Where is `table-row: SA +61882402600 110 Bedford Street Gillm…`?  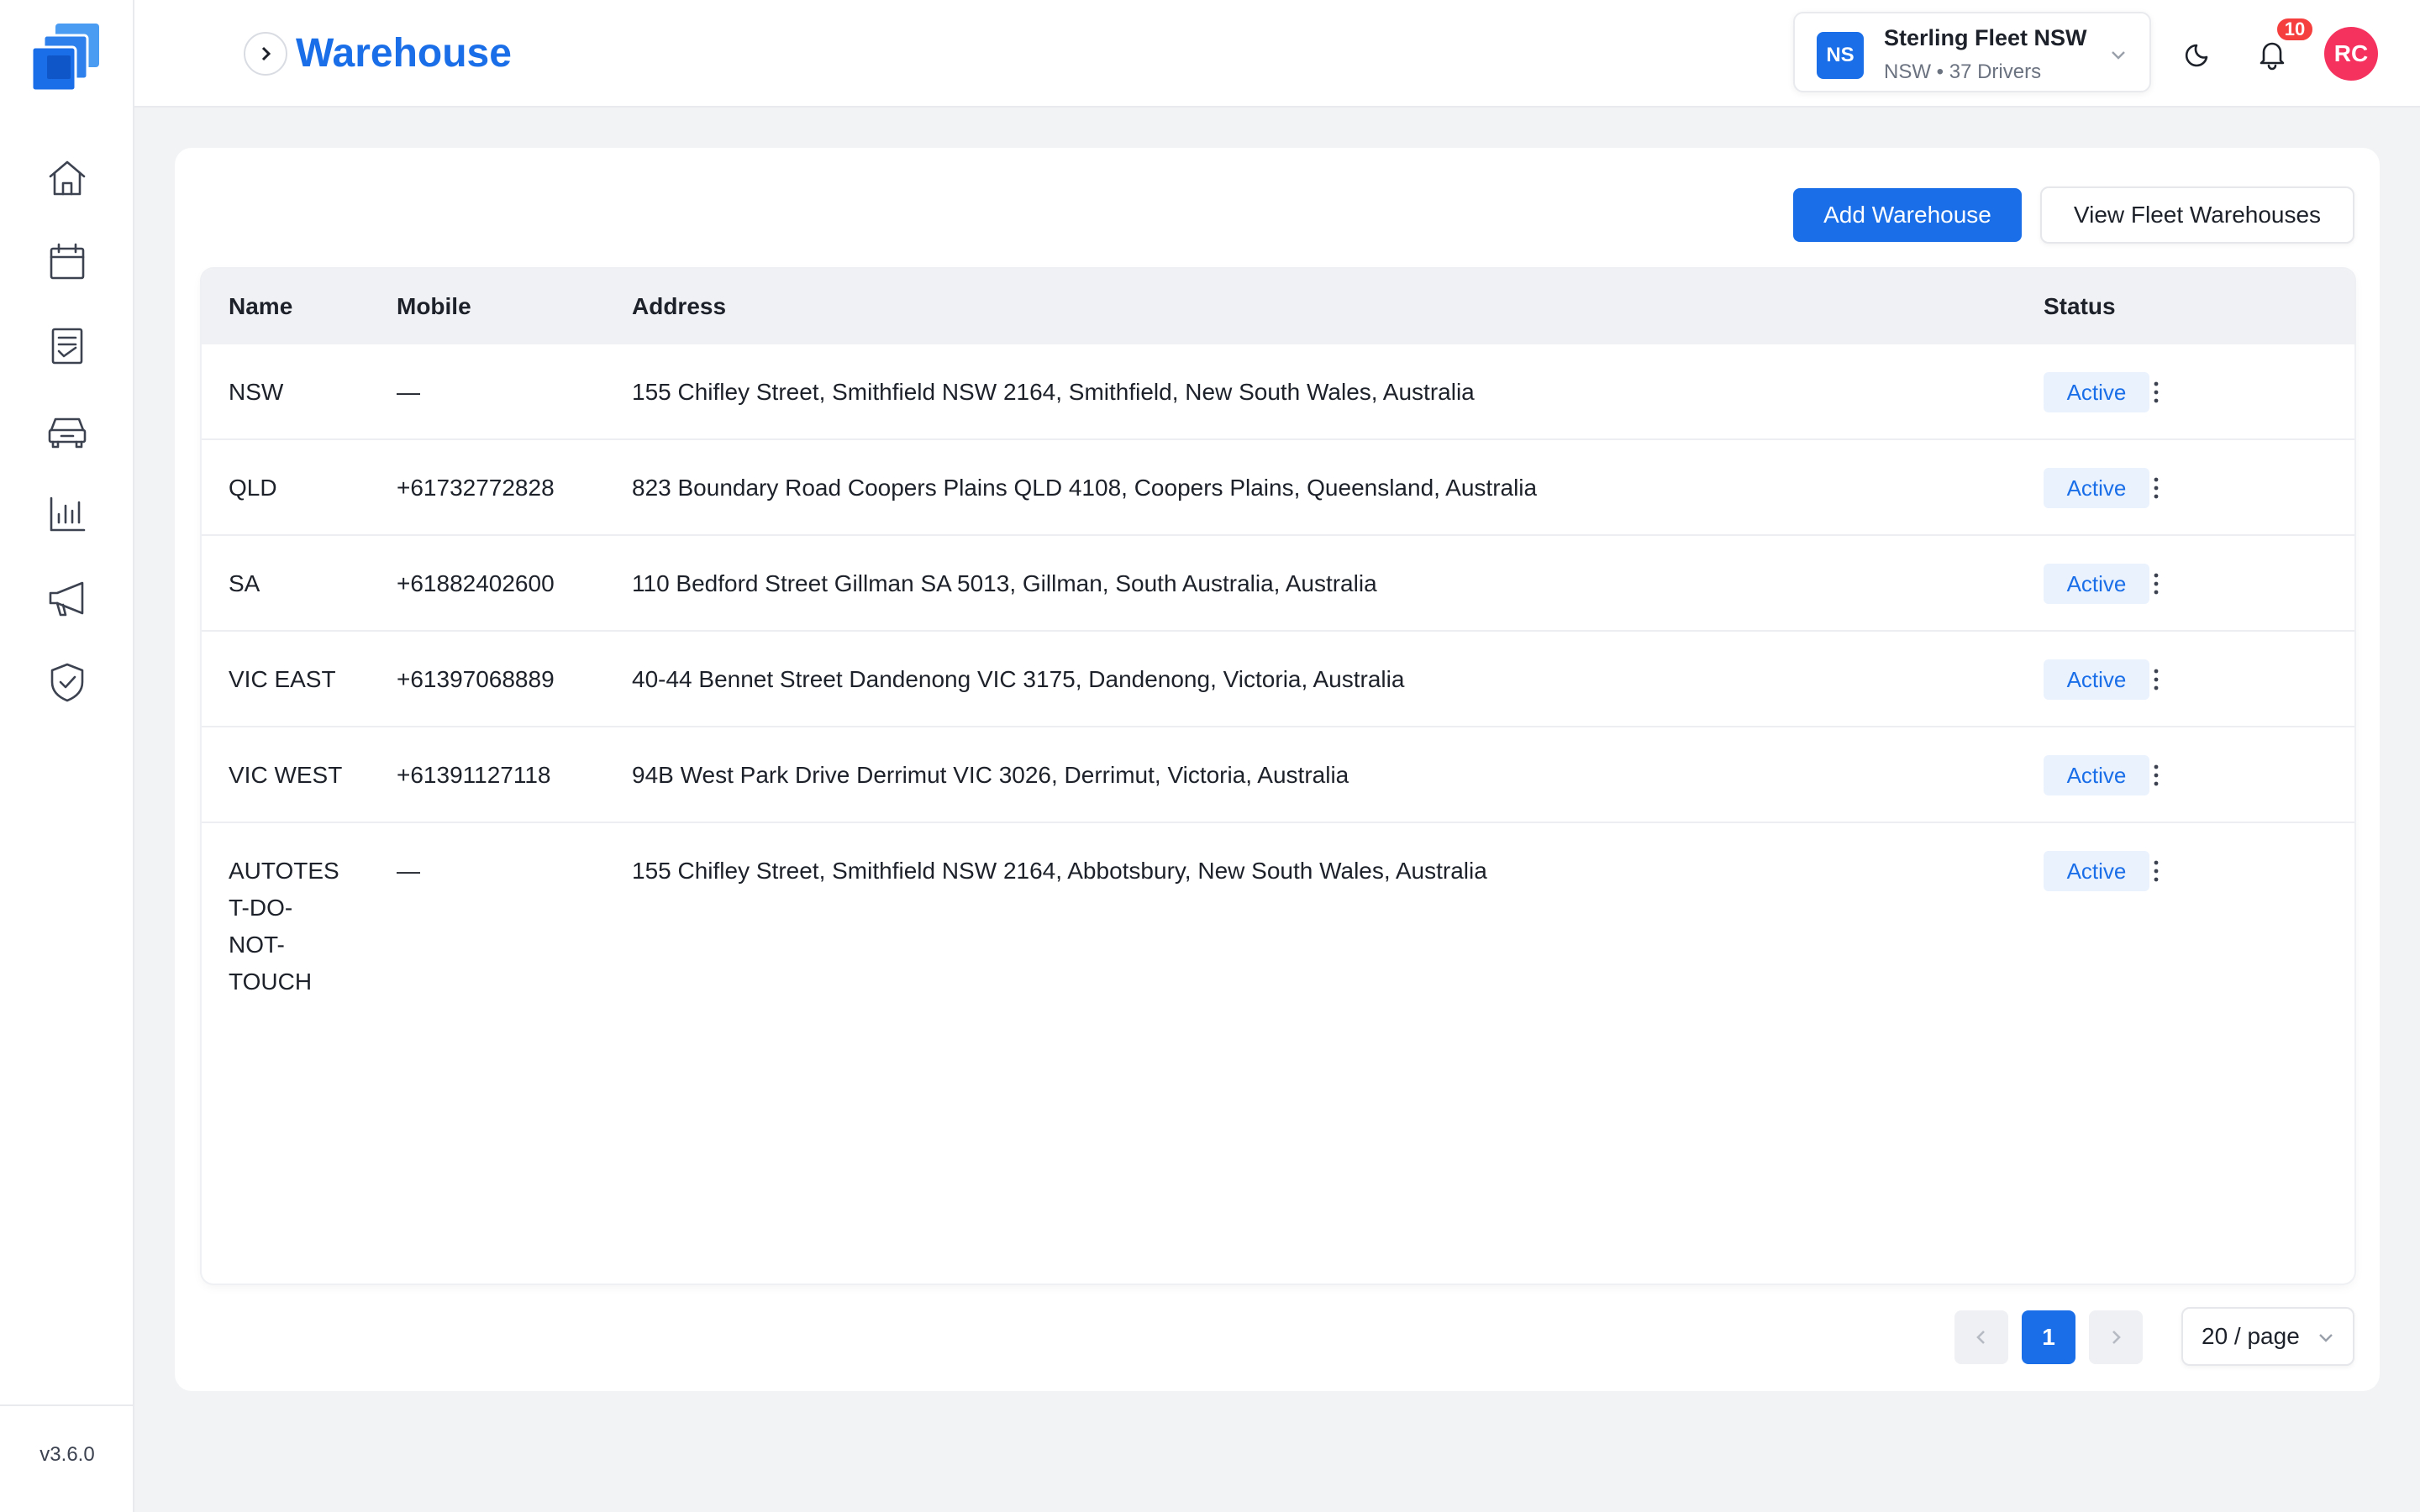 table-row: SA +61882402600 110 Bedford Street Gillm… is located at coordinates (1278, 584).